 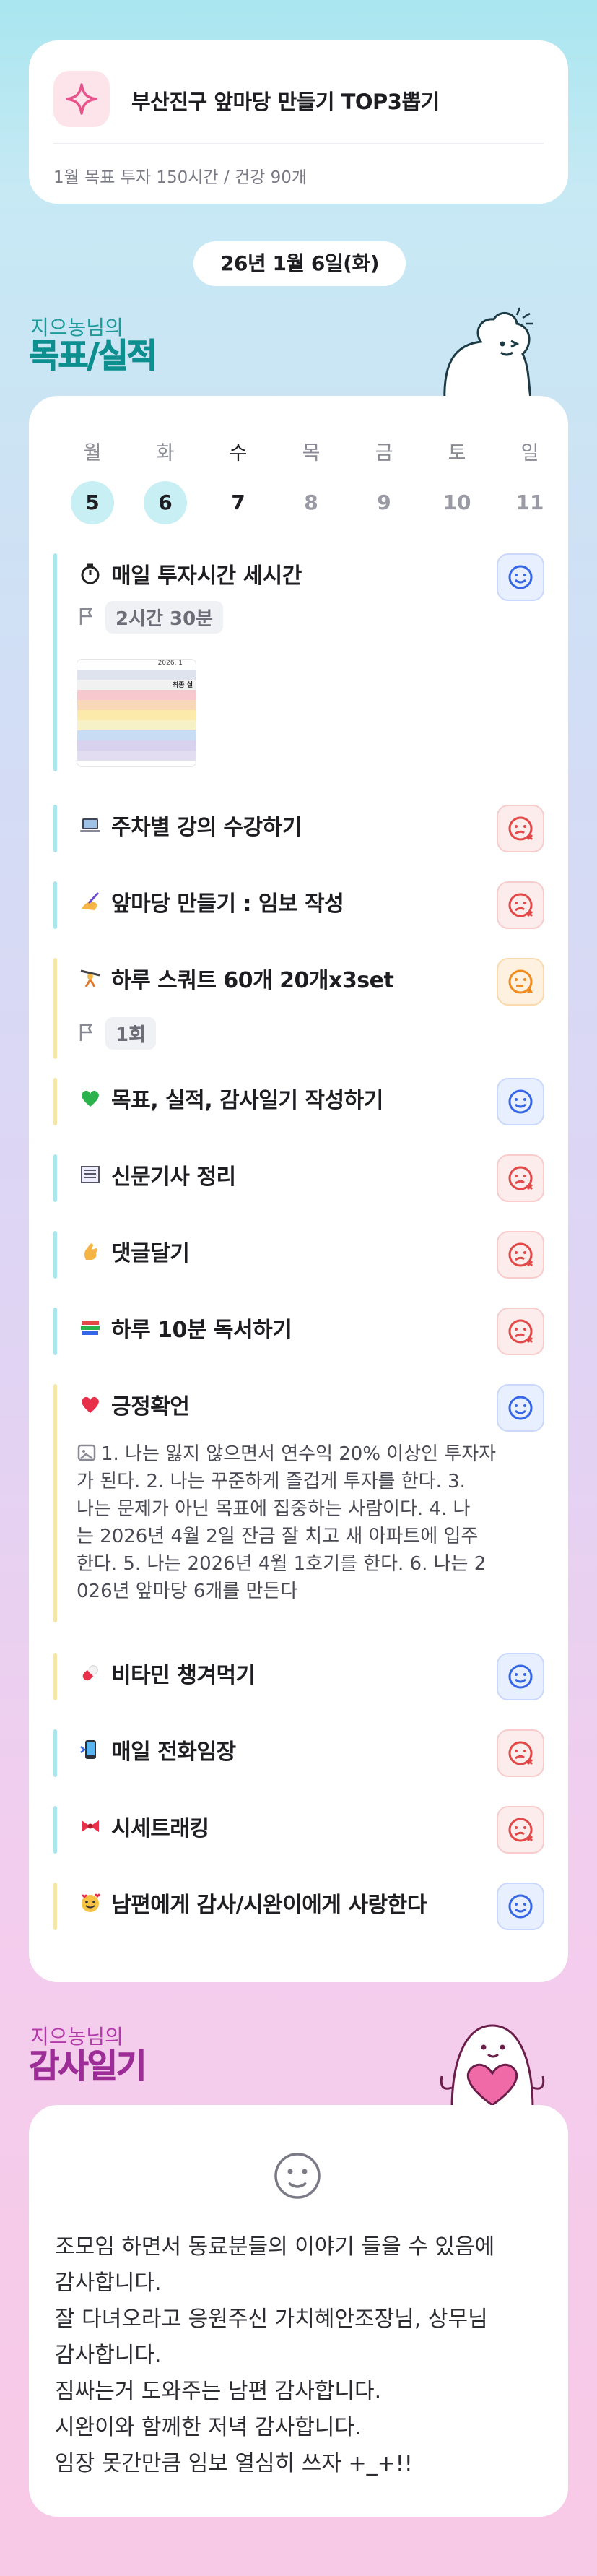 What do you see at coordinates (131, 1033) in the screenshot?
I see `task-meta-chip: 1회` at bounding box center [131, 1033].